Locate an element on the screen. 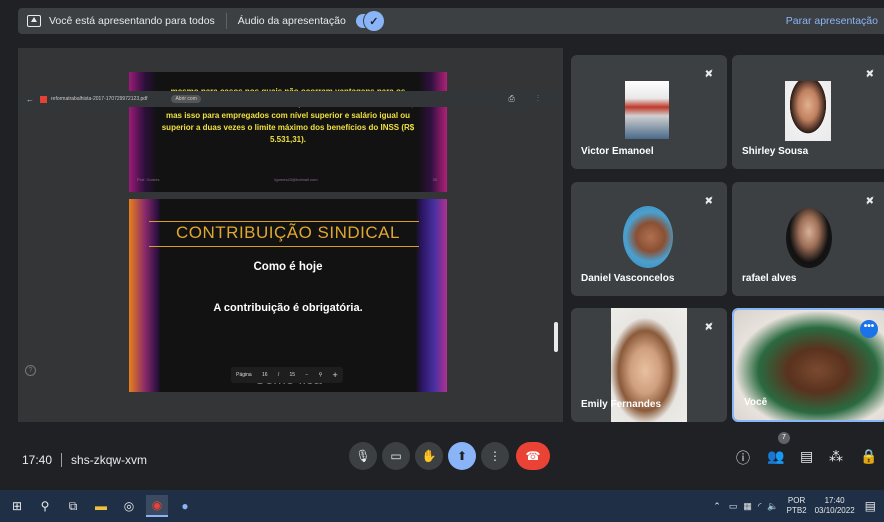  participant-tile: ✖̸ Shirley Sousa is located at coordinates (808, 112).